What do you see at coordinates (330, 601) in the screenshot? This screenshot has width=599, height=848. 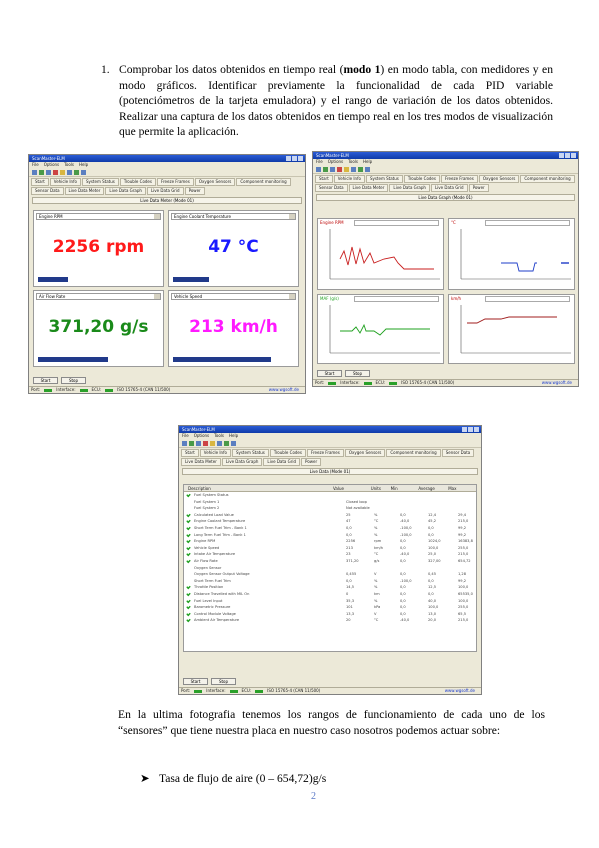 I see `table-row: Fuel Level Input 35,3% 0,0 40,0 100,0` at bounding box center [330, 601].